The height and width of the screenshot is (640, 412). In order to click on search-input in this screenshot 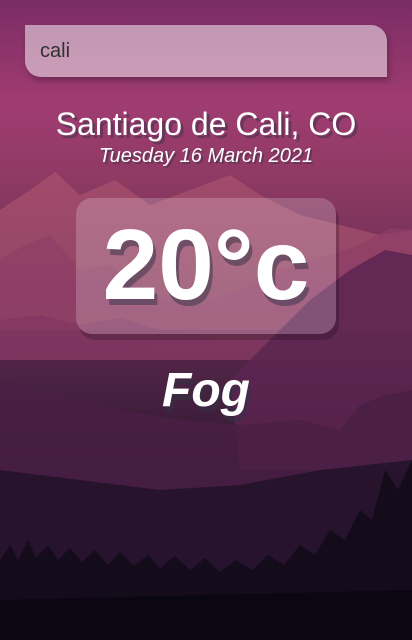, I will do `click(206, 51)`.